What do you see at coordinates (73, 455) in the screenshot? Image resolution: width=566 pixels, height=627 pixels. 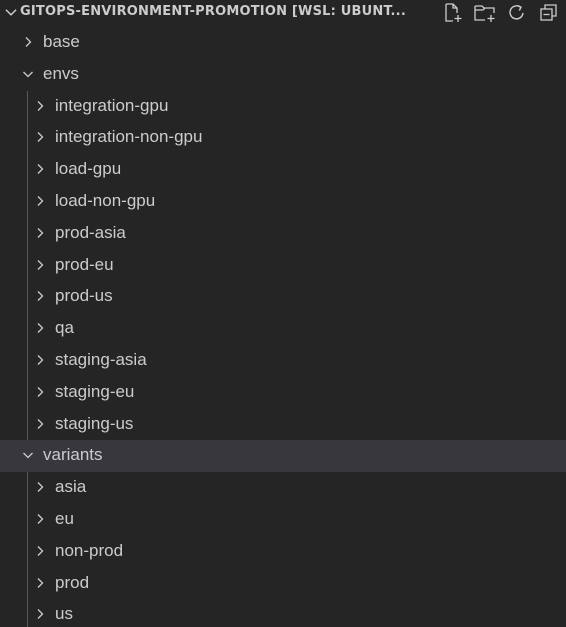 I see `folder-label: variants` at bounding box center [73, 455].